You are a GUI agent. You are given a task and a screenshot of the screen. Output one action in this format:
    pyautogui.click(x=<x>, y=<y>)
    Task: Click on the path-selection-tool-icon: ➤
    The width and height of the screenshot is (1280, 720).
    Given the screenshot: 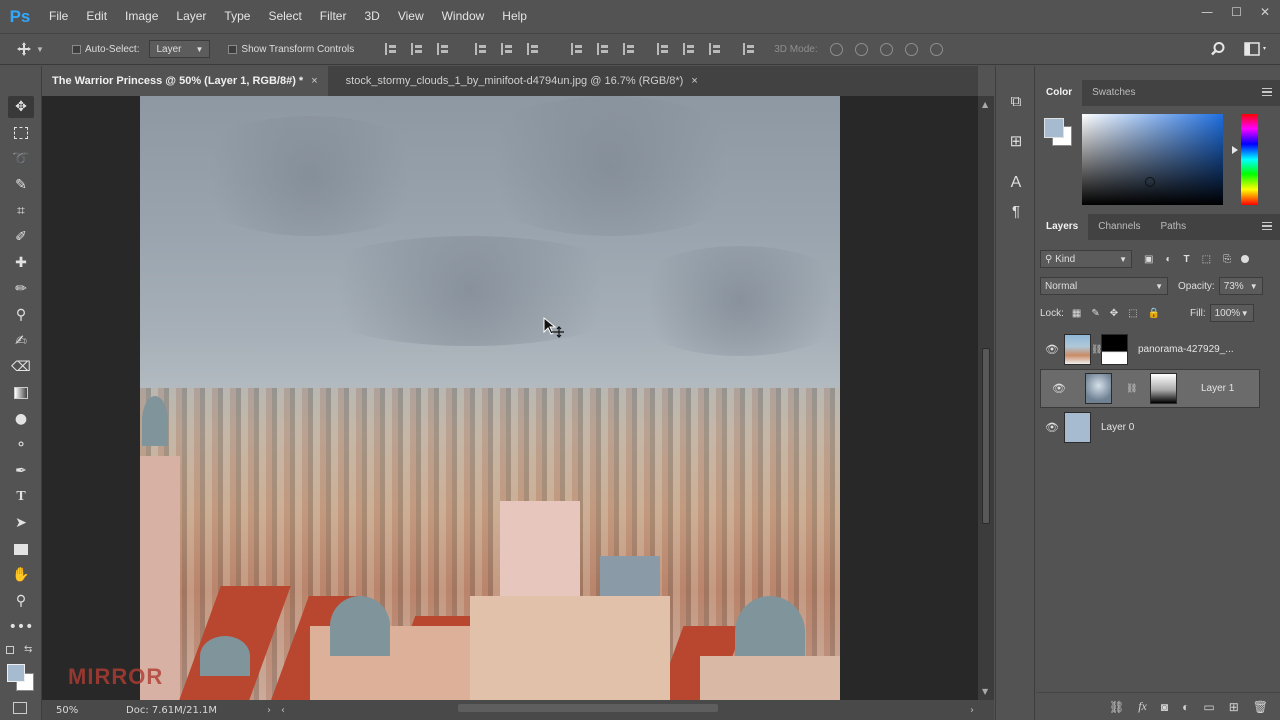 What is the action you would take?
    pyautogui.click(x=21, y=523)
    